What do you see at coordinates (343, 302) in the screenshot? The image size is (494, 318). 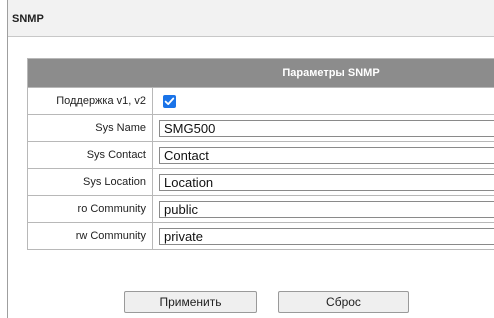 I see `reset-button: Сброс` at bounding box center [343, 302].